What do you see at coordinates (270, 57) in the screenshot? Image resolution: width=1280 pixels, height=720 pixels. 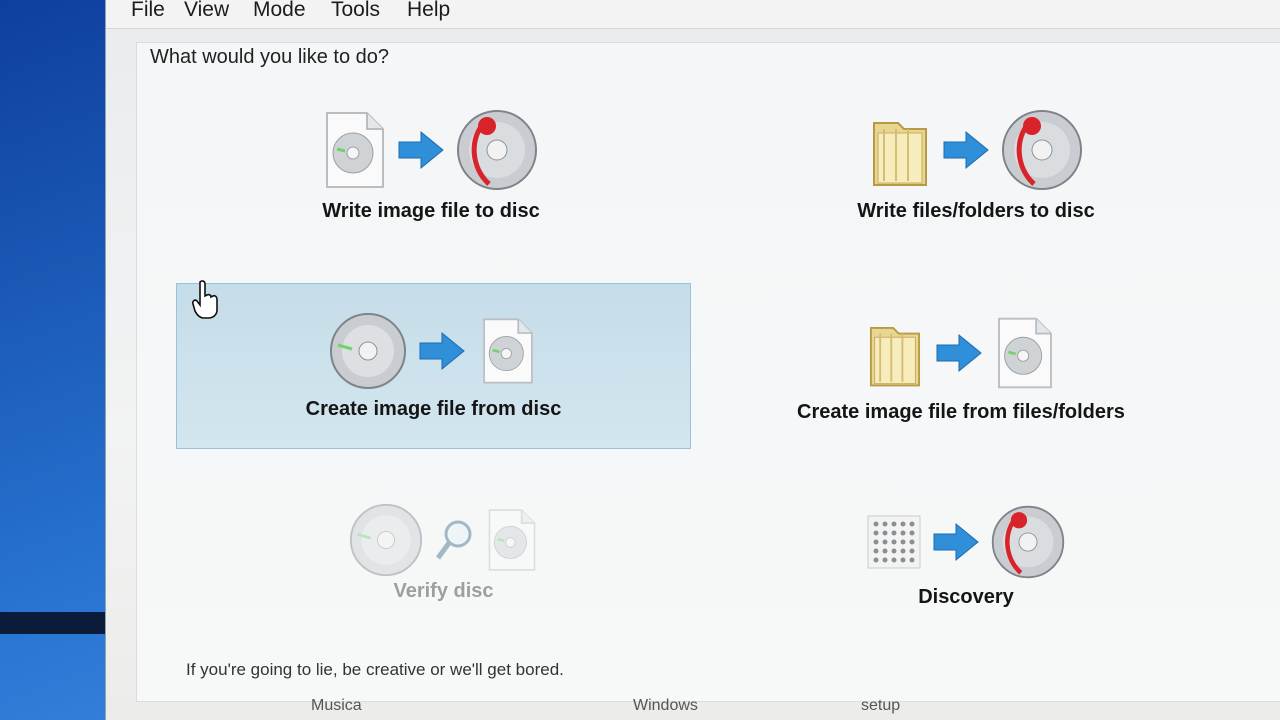 I see `page-title: What would you like to do?` at bounding box center [270, 57].